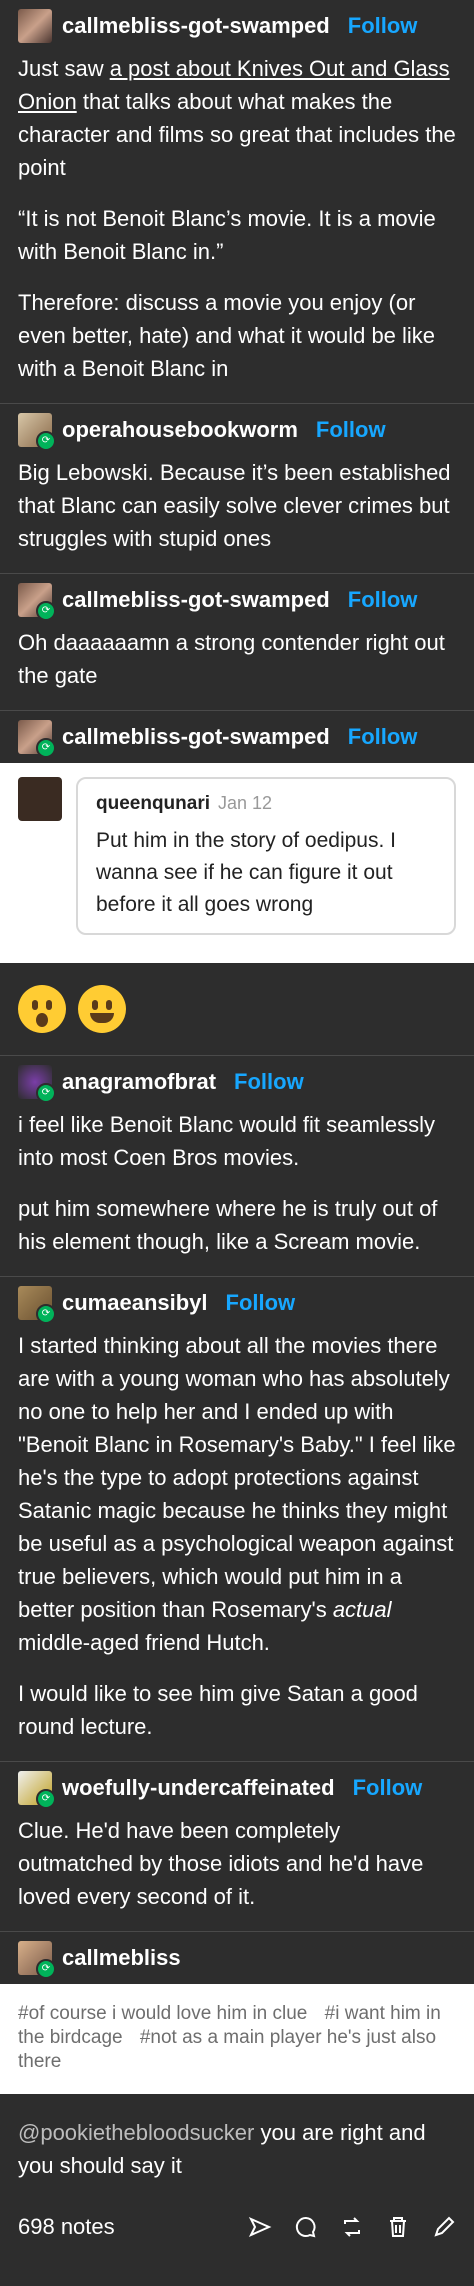 The height and width of the screenshot is (2286, 474). I want to click on smiley-face-icon, so click(102, 1009).